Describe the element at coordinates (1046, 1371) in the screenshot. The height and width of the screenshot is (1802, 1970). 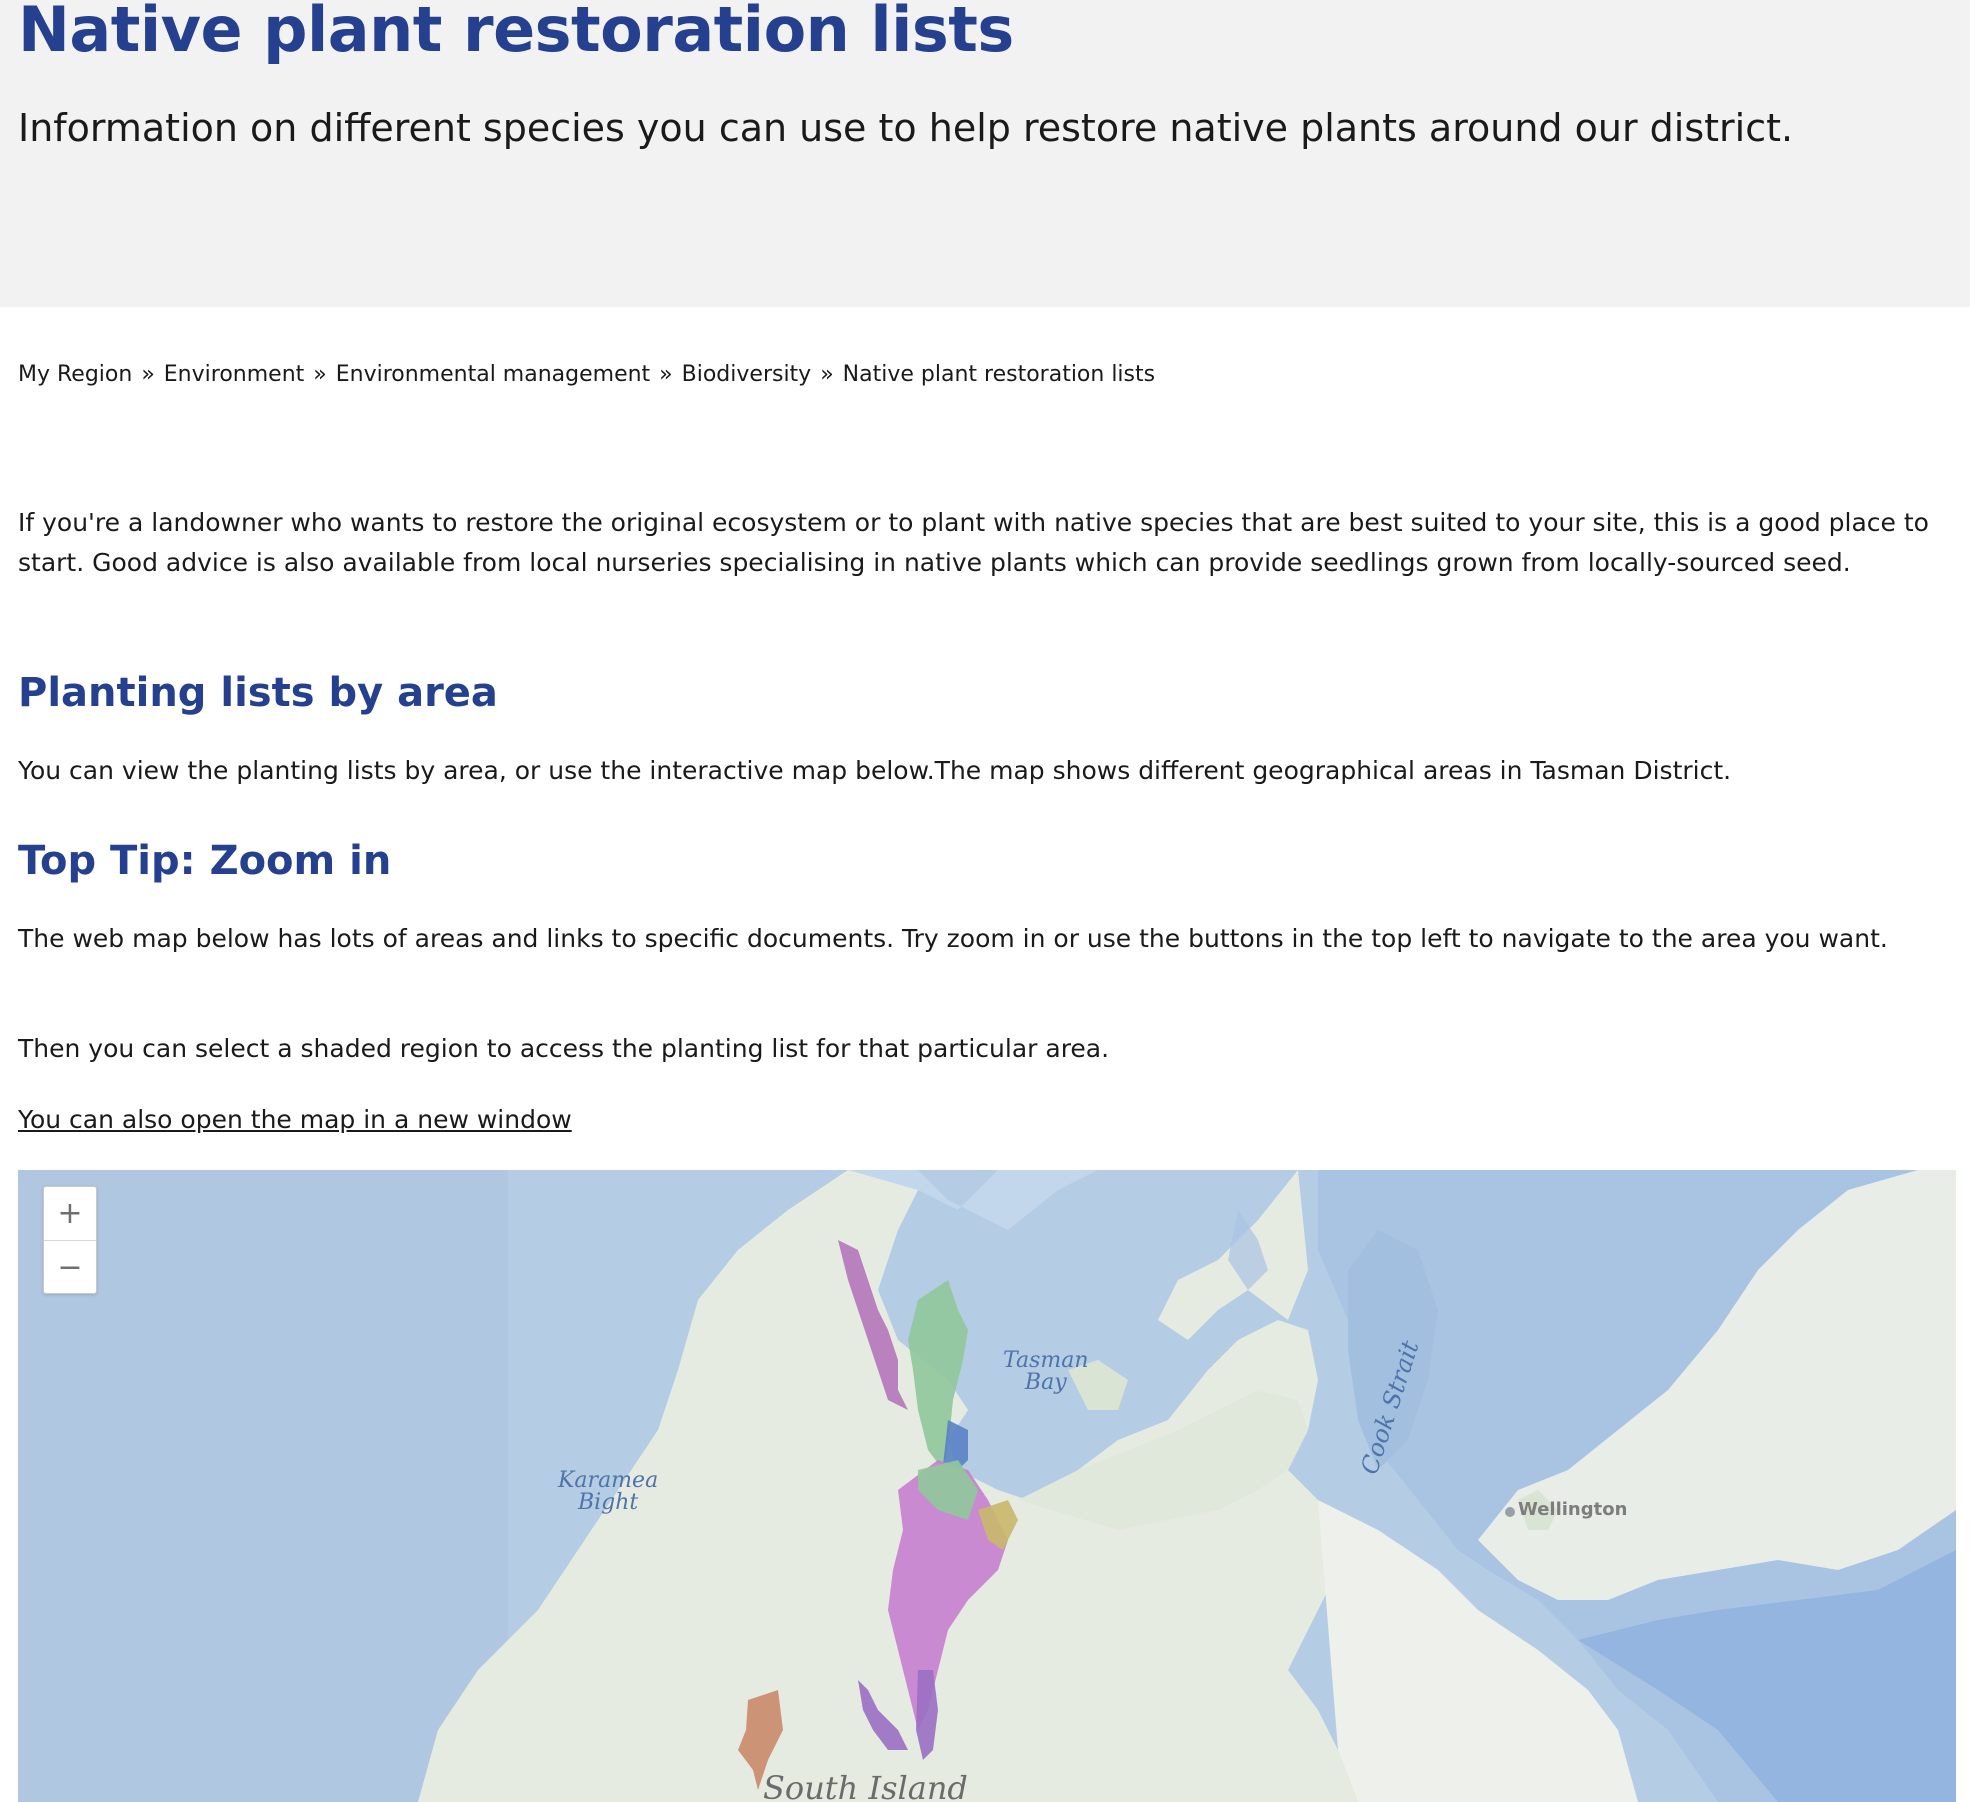
I see `map-label-tasman-bay: Tasman Bay` at that location.